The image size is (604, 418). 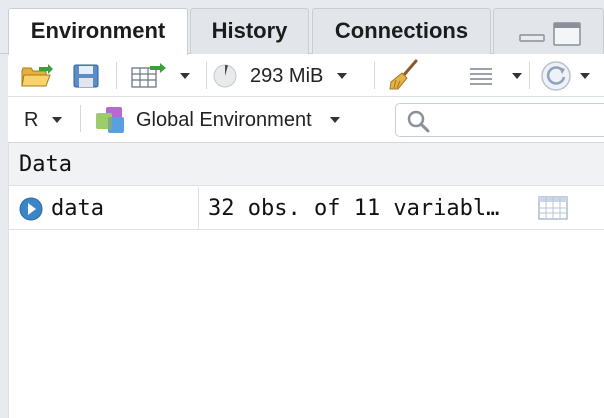 What do you see at coordinates (404, 75) in the screenshot?
I see `broom-icon` at bounding box center [404, 75].